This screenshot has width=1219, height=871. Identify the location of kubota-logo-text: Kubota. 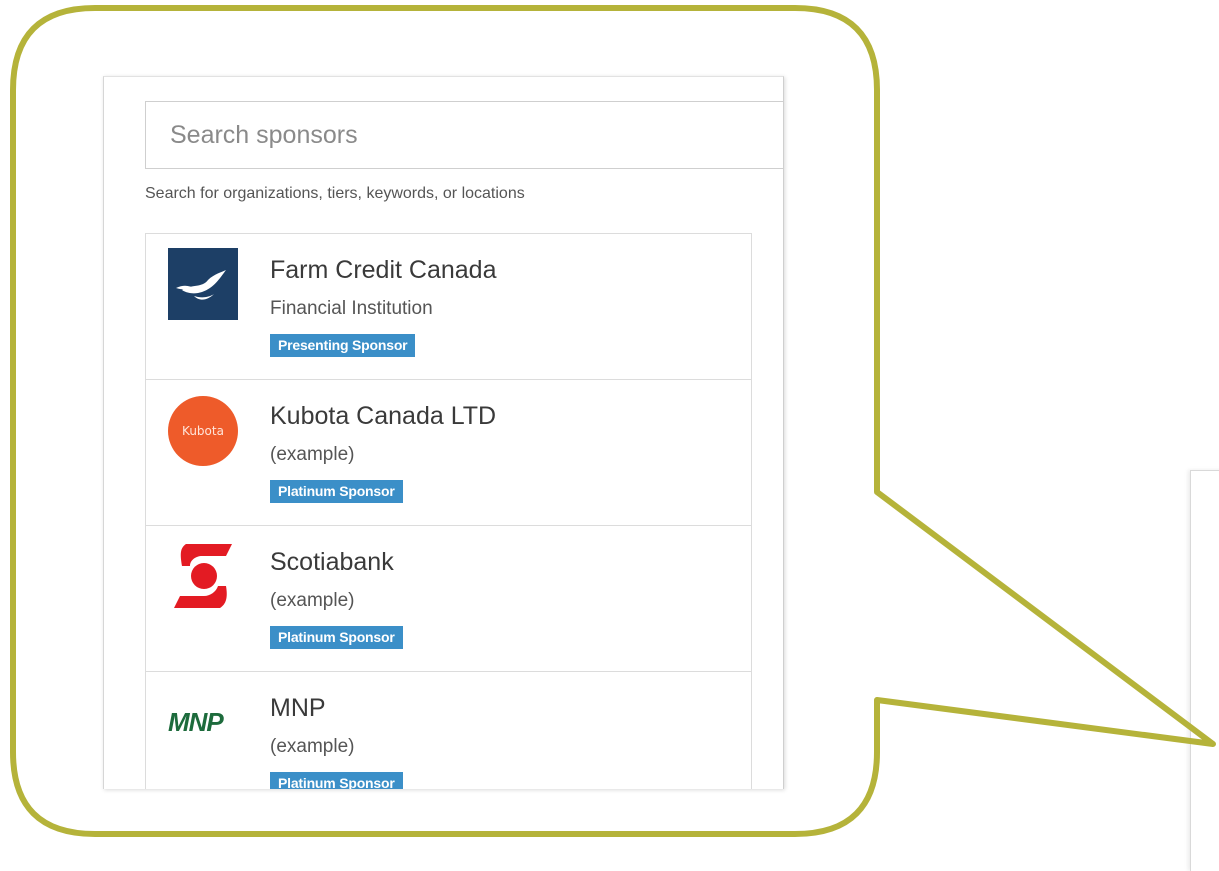
(203, 431).